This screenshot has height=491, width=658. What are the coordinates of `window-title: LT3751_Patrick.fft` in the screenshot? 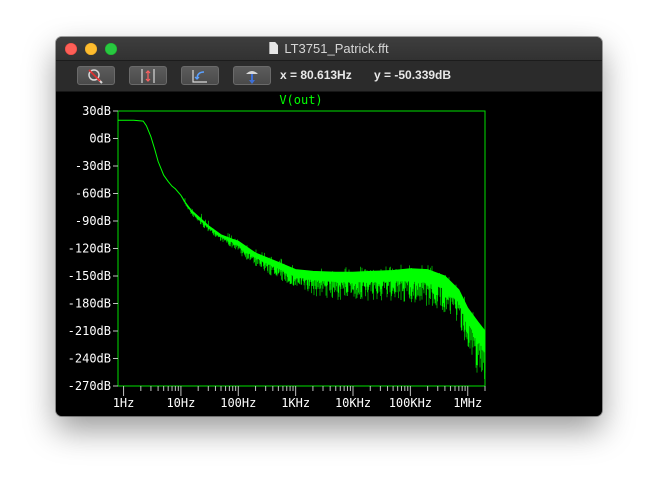 It's located at (329, 48).